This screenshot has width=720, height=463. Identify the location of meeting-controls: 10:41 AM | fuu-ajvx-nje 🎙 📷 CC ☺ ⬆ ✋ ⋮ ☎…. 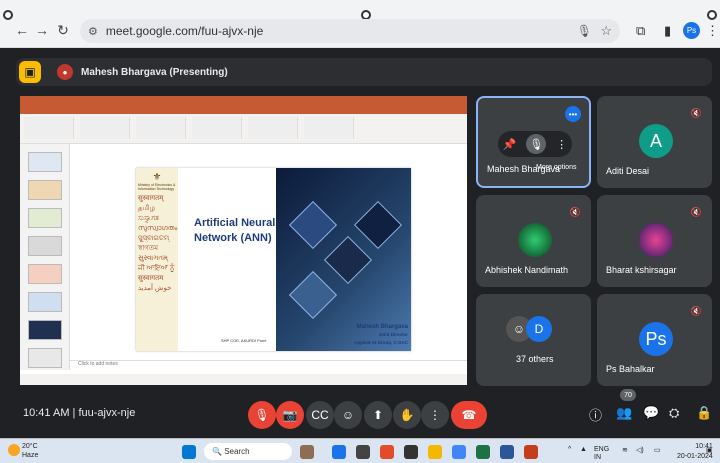
(360, 412).